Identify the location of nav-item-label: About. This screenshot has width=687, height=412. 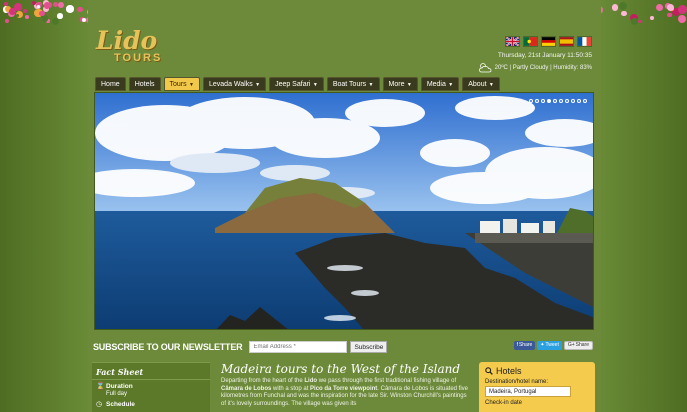
(477, 84).